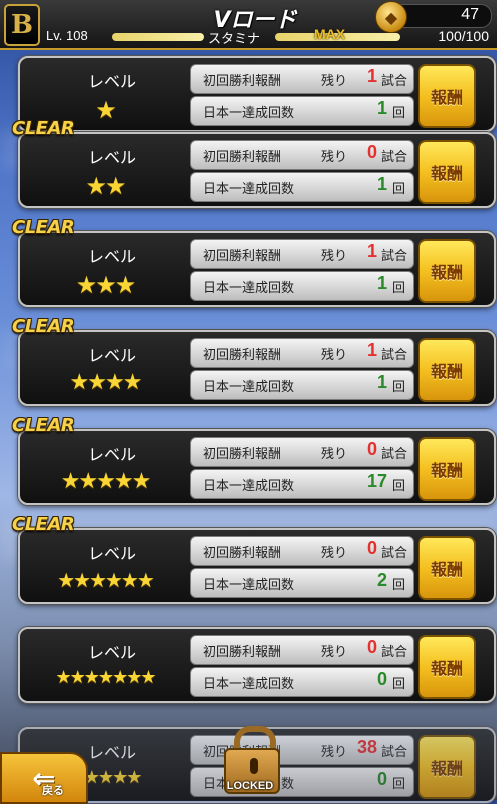  What do you see at coordinates (302, 484) in the screenshot?
I see `japan-champ-row: 日本一達成回数 17 回` at bounding box center [302, 484].